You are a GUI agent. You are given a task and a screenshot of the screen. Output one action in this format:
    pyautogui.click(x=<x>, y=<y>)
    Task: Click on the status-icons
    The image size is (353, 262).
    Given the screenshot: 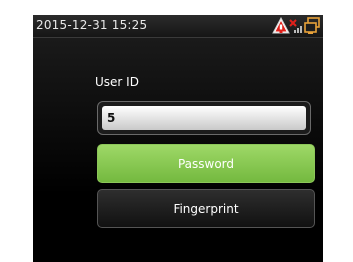 What is the action you would take?
    pyautogui.click(x=296, y=26)
    